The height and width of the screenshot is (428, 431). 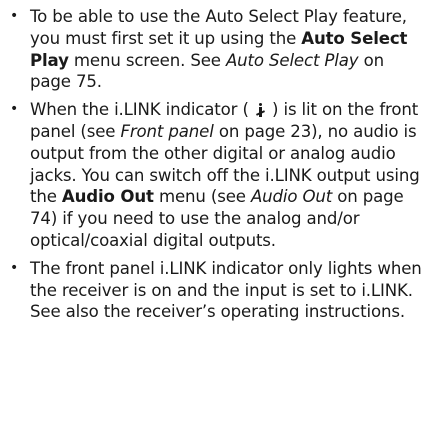 What do you see at coordinates (292, 60) in the screenshot?
I see `cross-reference: Auto Select Play` at bounding box center [292, 60].